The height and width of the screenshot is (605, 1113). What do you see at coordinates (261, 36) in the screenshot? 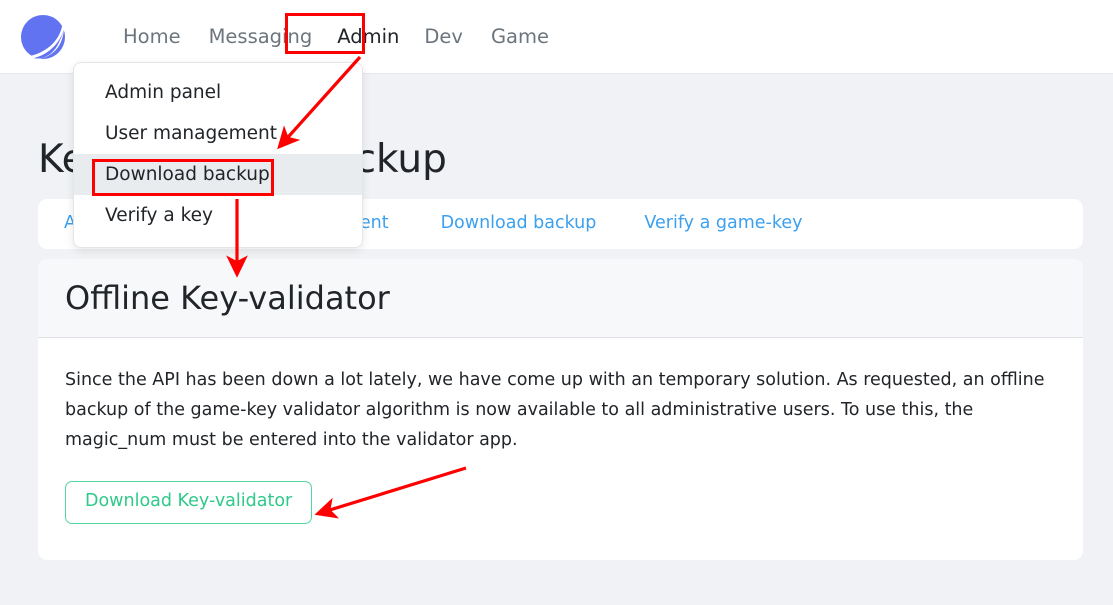
I see `nav-link-messaging: Messaging` at bounding box center [261, 36].